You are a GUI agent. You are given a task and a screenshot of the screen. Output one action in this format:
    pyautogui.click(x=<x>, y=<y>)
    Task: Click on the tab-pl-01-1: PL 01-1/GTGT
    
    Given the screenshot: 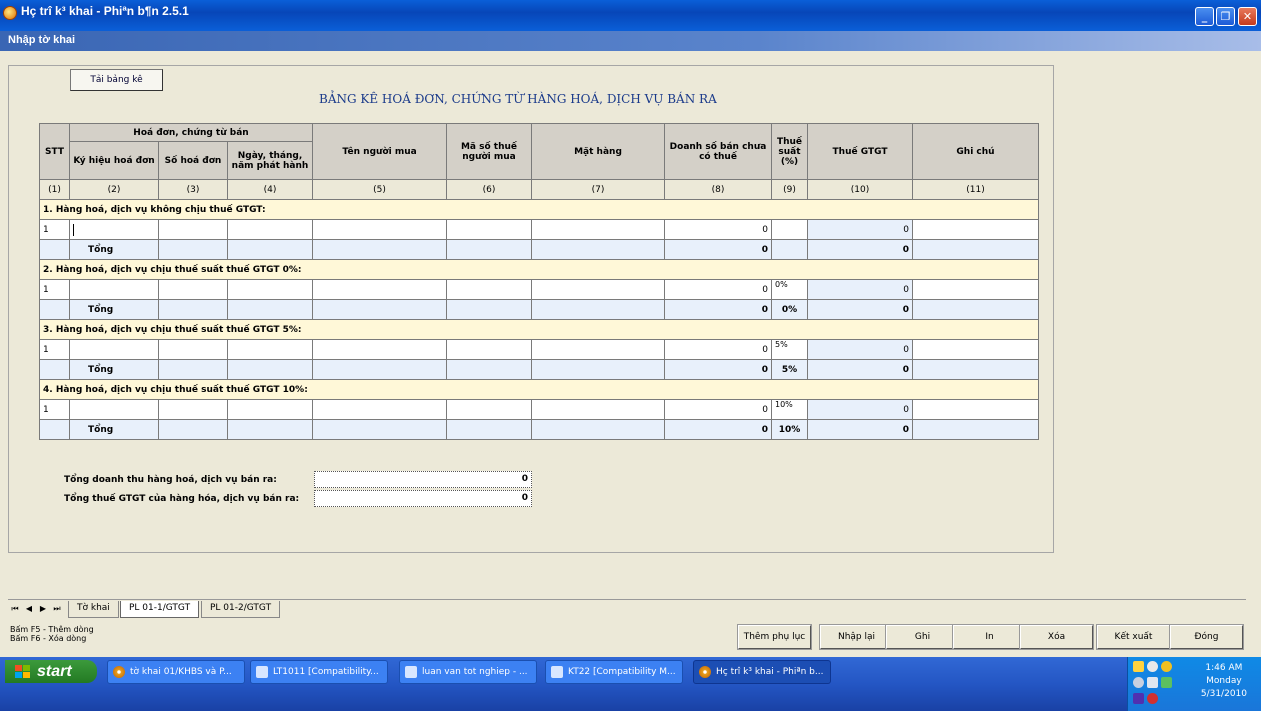 What is the action you would take?
    pyautogui.click(x=160, y=609)
    